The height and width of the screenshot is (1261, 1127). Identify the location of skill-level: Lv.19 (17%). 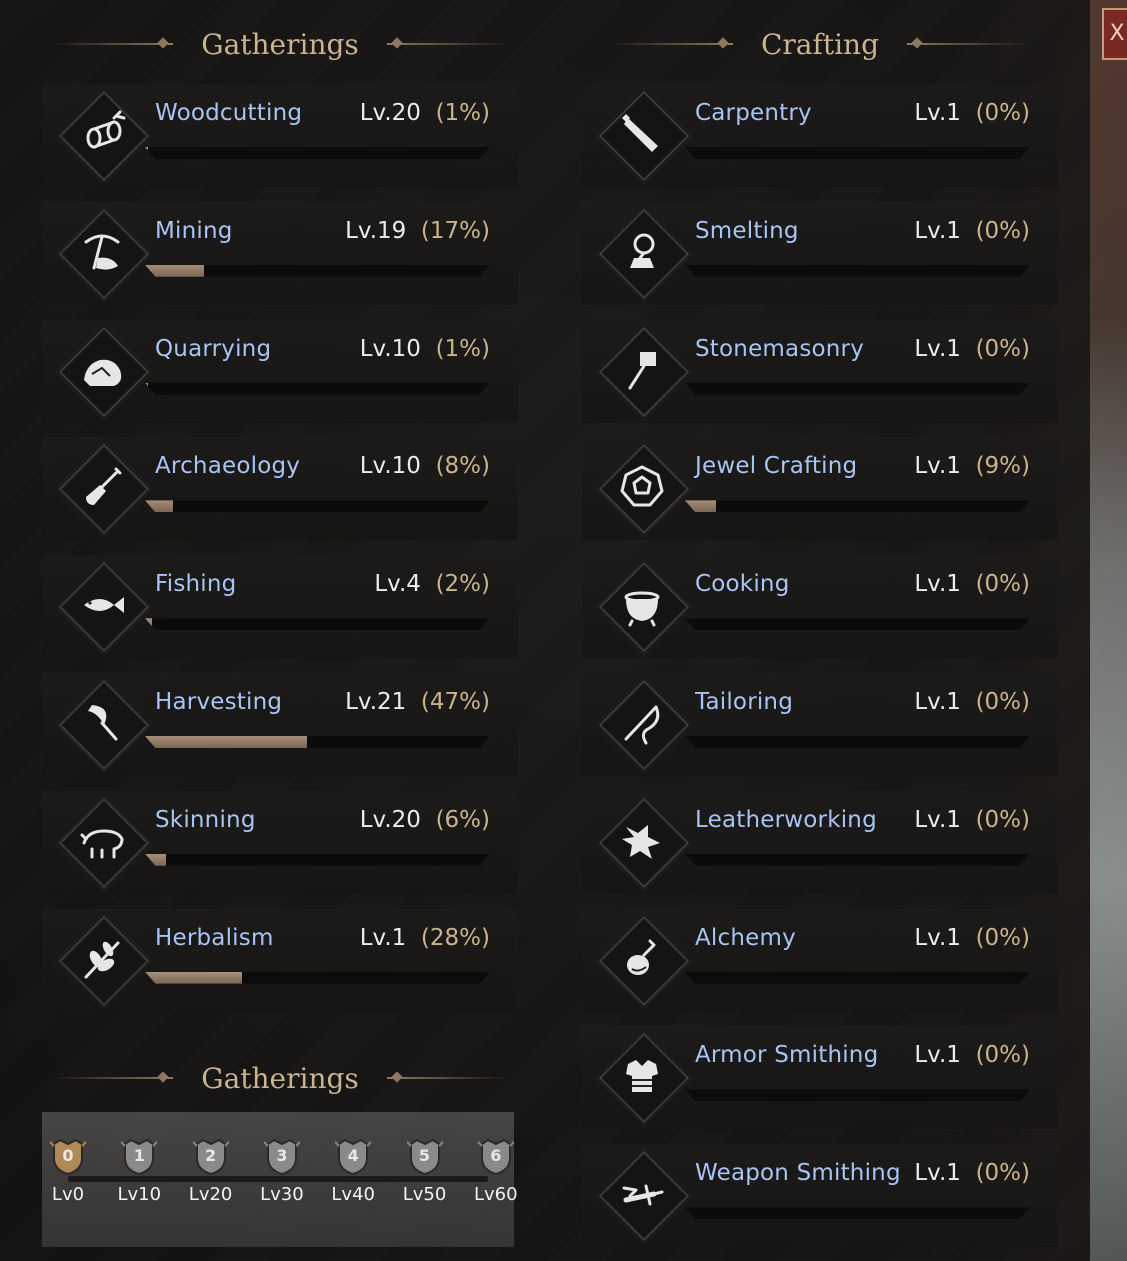
(417, 231).